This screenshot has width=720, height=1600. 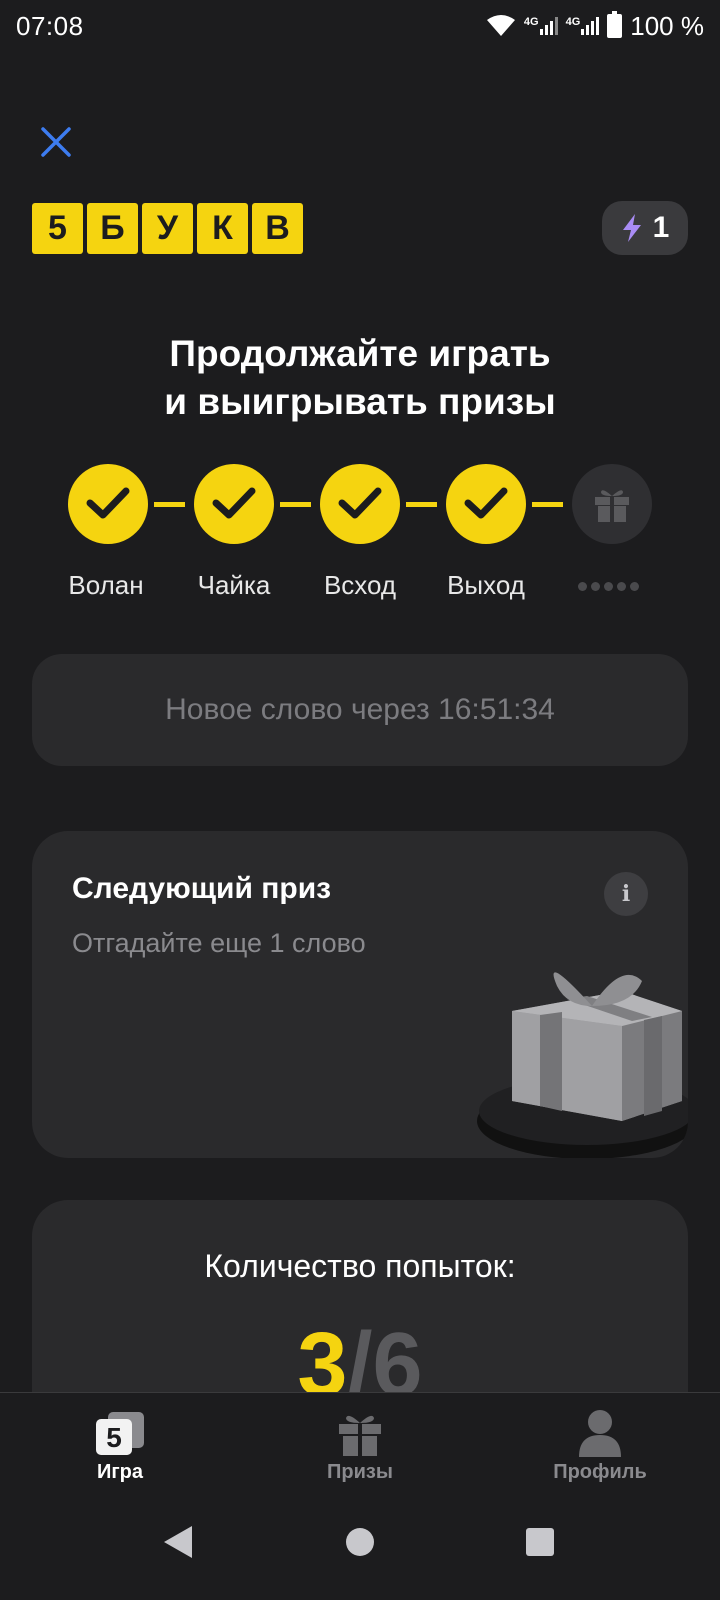 What do you see at coordinates (661, 227) in the screenshot?
I see `energy-count: 1` at bounding box center [661, 227].